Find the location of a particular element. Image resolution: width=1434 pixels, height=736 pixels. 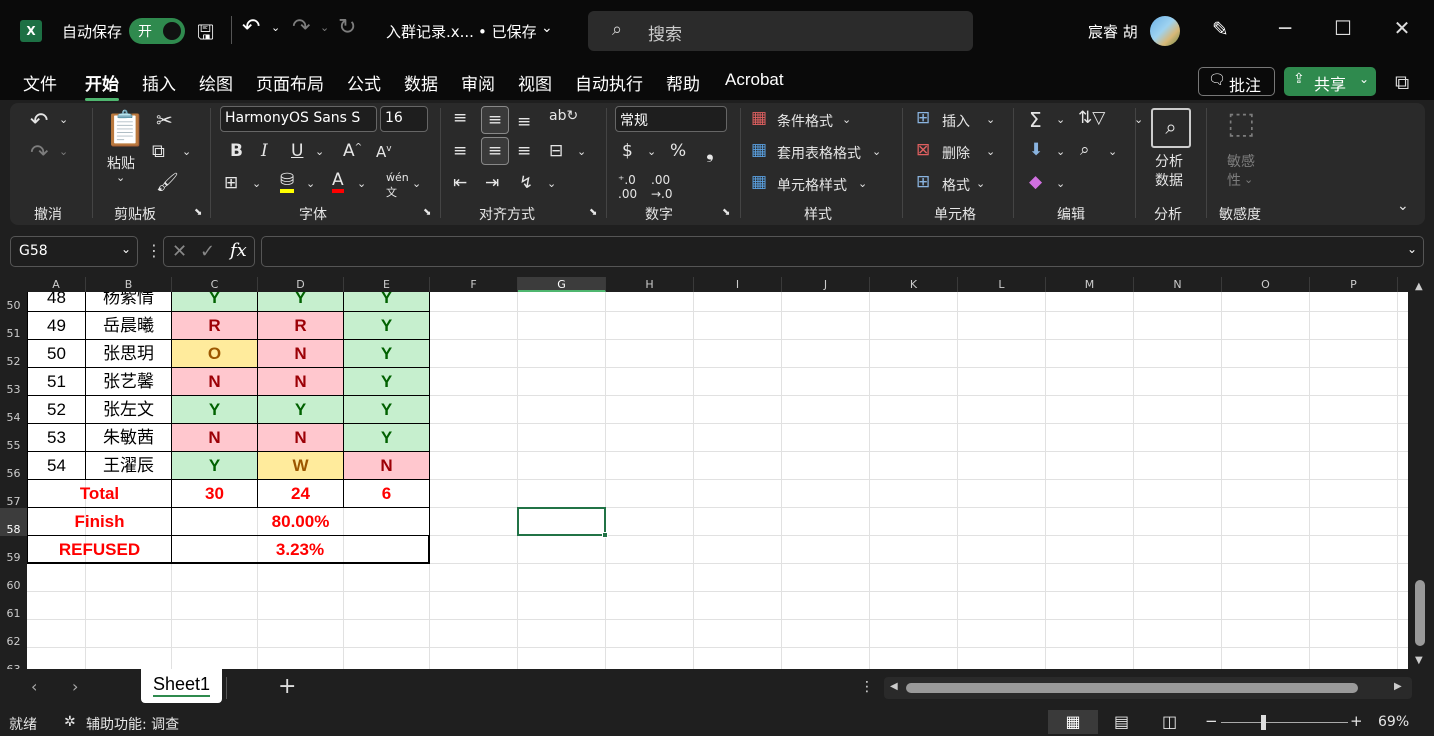

analyze-data-icon: ⌕ is located at coordinates (1171, 128).